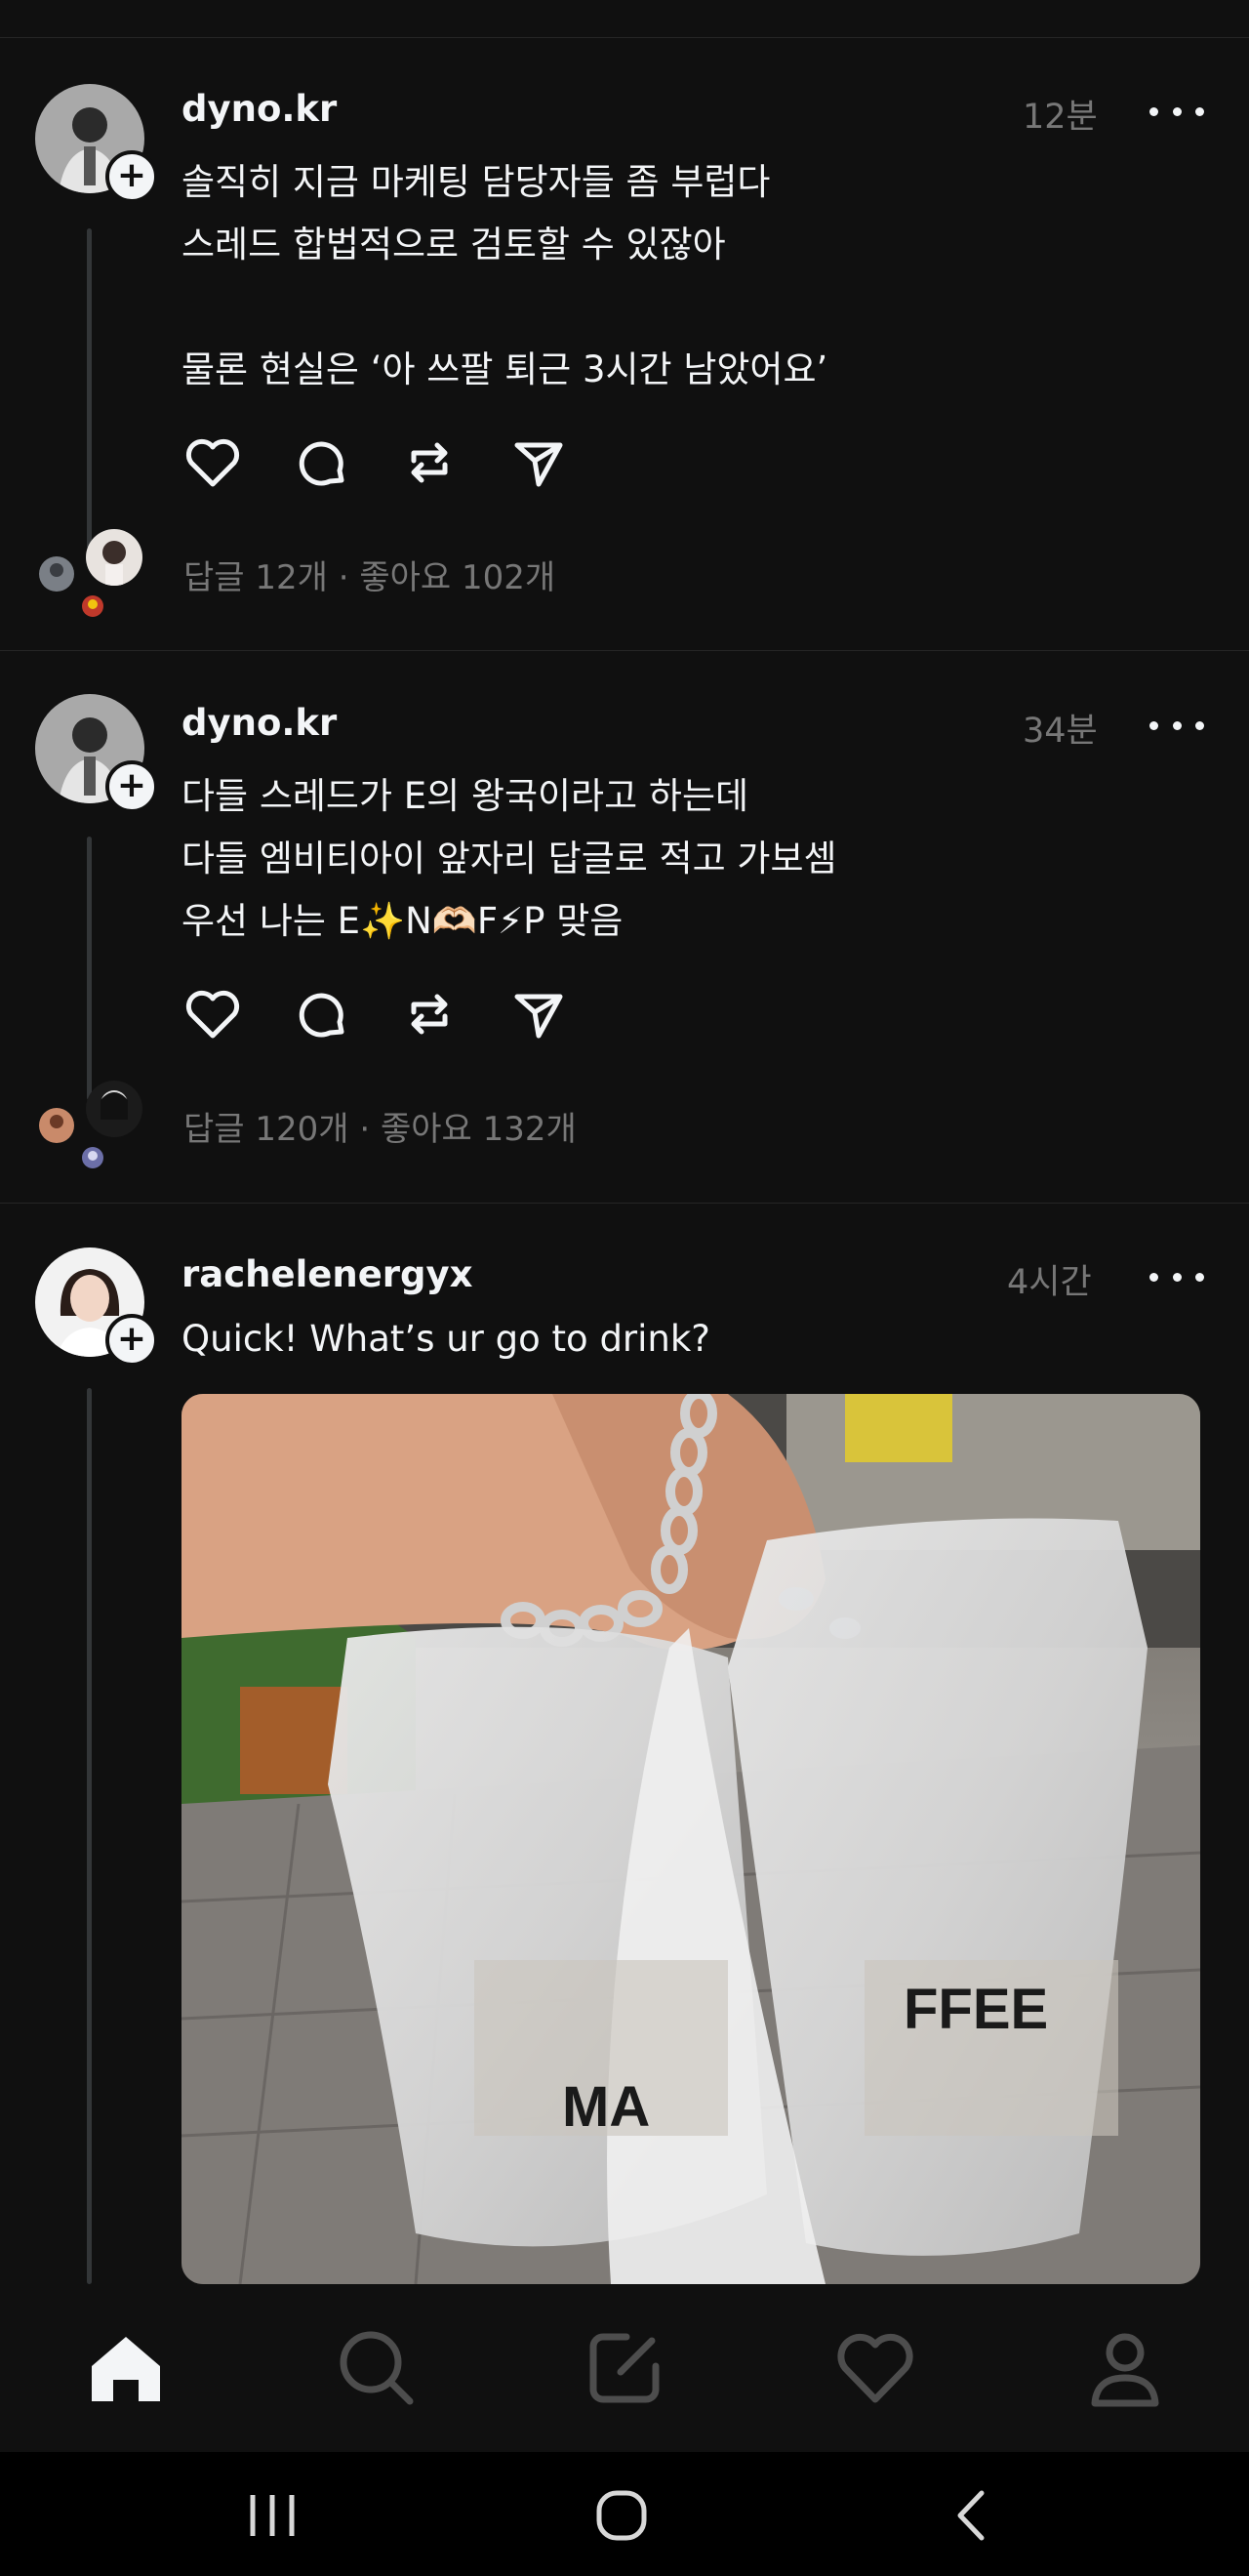 Image resolution: width=1249 pixels, height=2576 pixels. Describe the element at coordinates (327, 1274) in the screenshot. I see `author-username: rachelenergyx` at that location.